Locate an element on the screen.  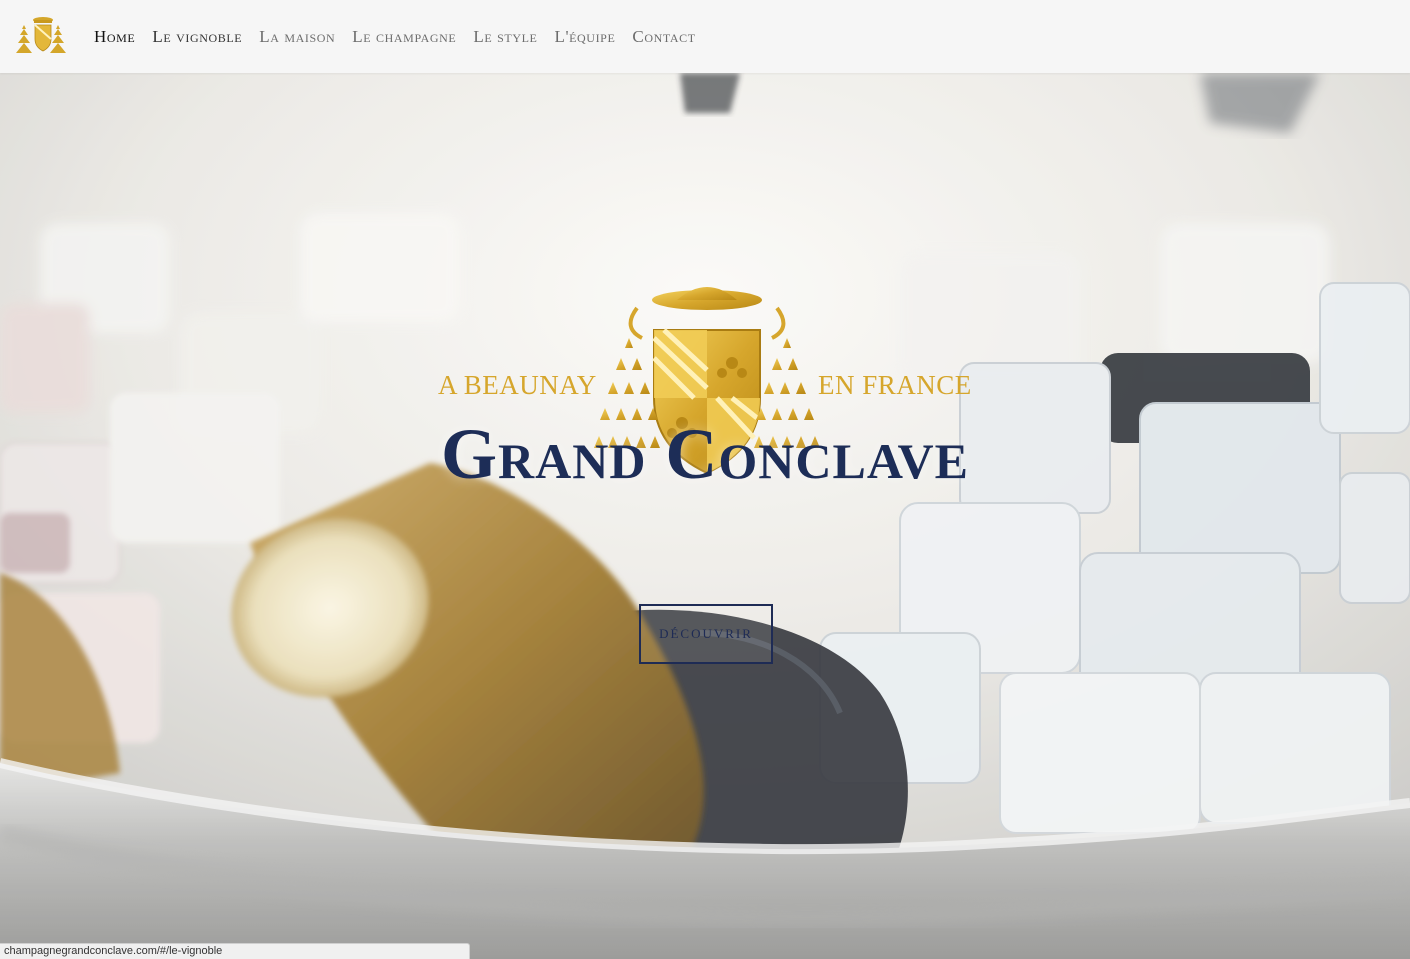
nav-item-home: Home is located at coordinates (114, 37).